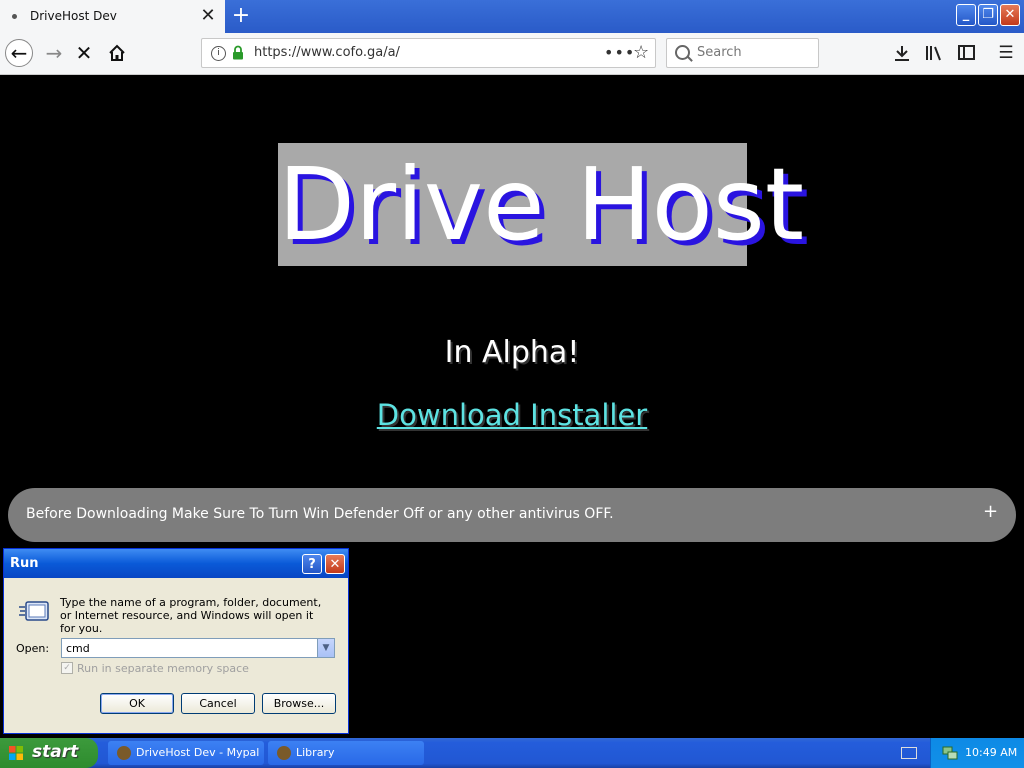 Image resolution: width=1024 pixels, height=768 pixels. What do you see at coordinates (909, 753) in the screenshot?
I see `keyboard-icon` at bounding box center [909, 753].